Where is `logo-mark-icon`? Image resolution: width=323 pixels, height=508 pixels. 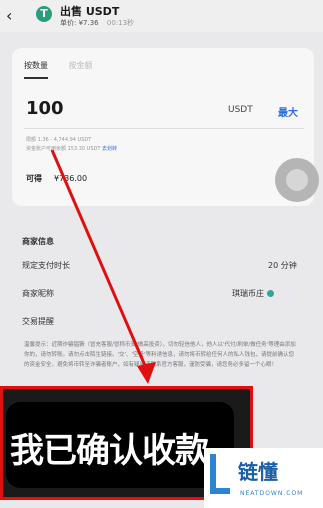
logo-mark-icon is located at coordinates (220, 474).